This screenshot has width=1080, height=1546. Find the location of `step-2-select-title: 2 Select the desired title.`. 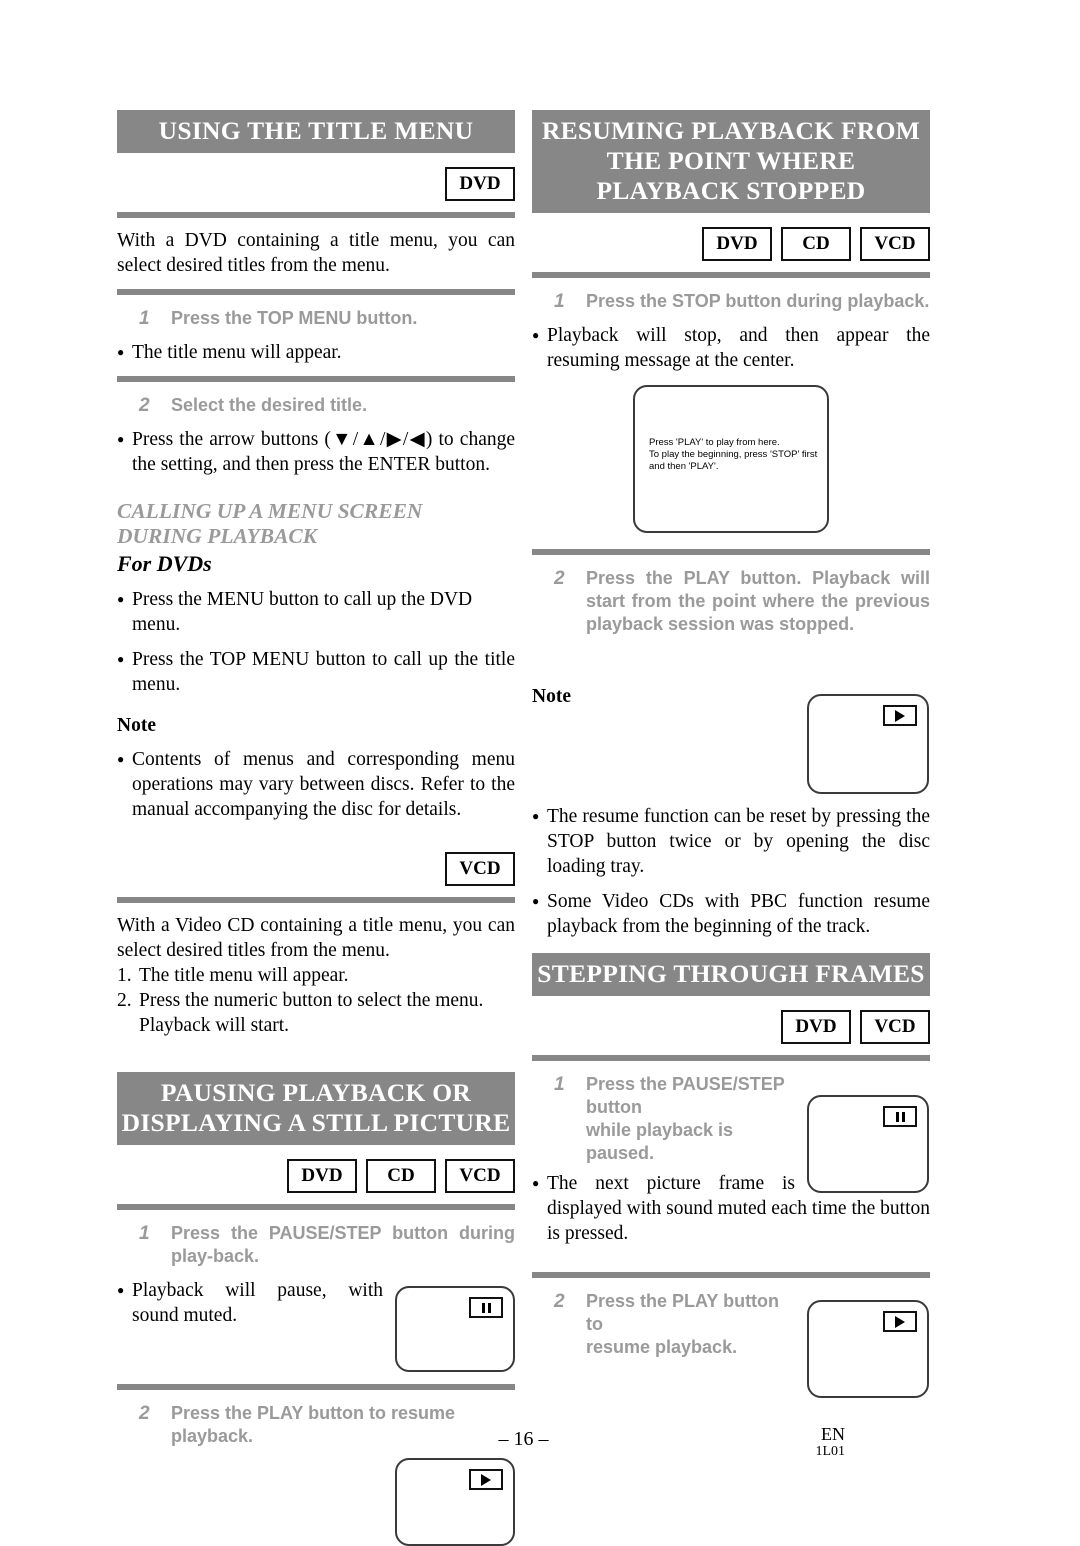

step-2-select-title: 2 Select the desired title. is located at coordinates (316, 405).